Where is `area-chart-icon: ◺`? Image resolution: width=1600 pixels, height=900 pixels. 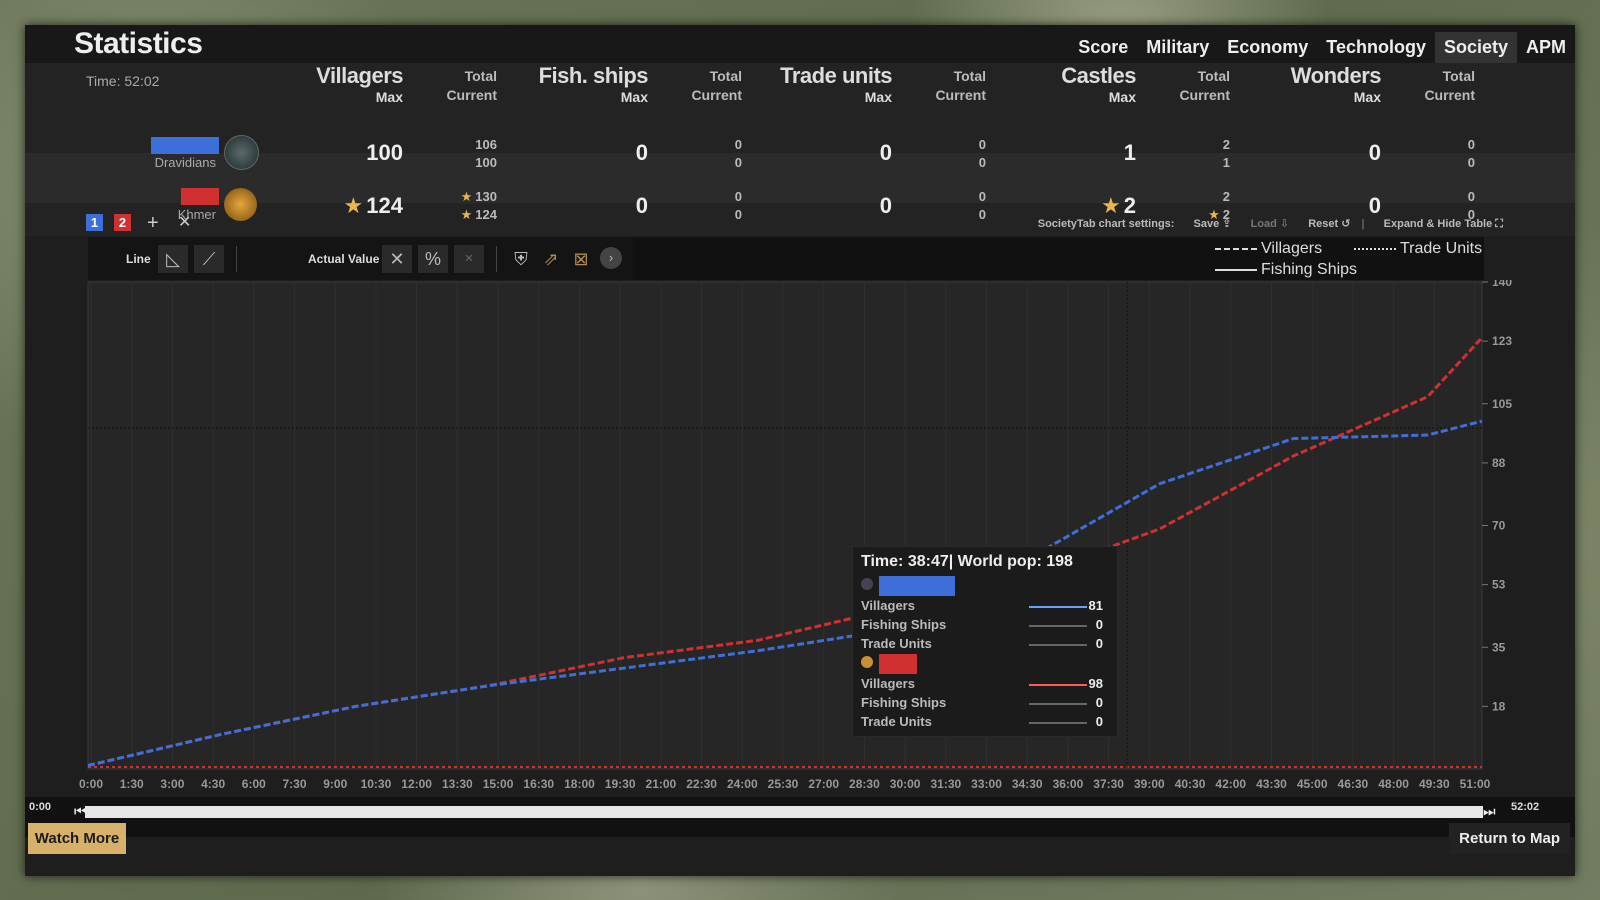 area-chart-icon: ◺ is located at coordinates (173, 259).